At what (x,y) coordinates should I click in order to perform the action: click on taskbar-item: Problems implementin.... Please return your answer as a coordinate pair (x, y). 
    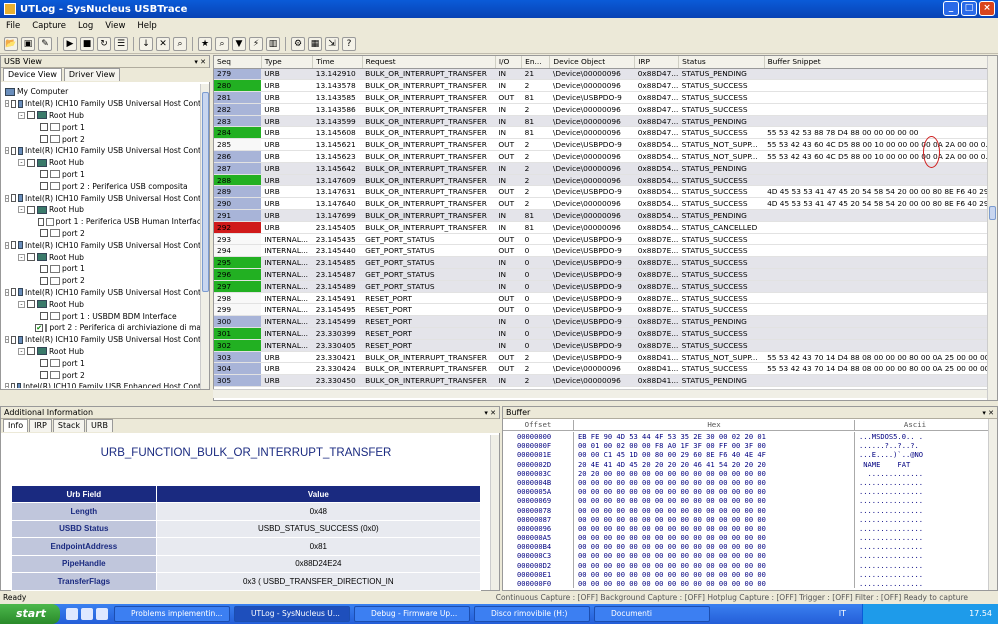
    Looking at the image, I should click on (172, 614).